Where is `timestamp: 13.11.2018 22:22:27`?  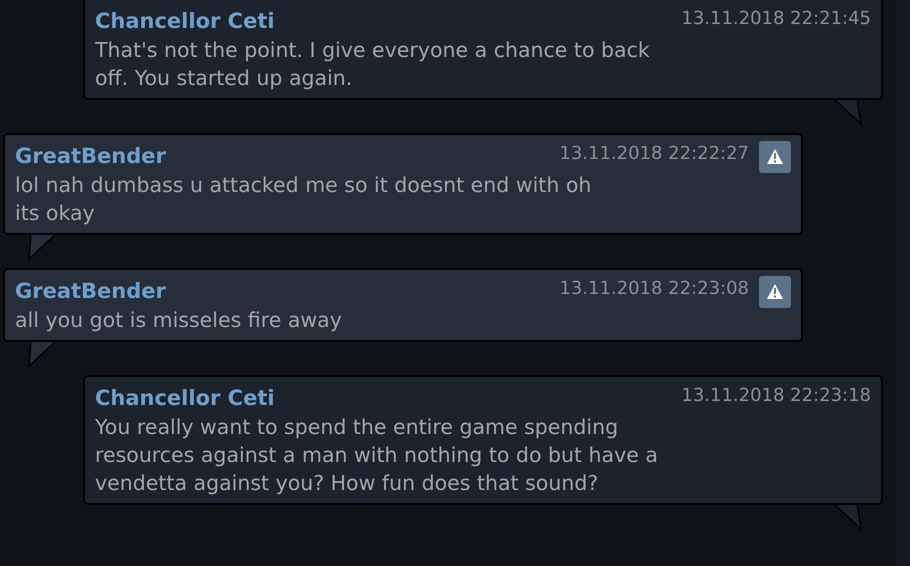 timestamp: 13.11.2018 22:22:27 is located at coordinates (654, 153).